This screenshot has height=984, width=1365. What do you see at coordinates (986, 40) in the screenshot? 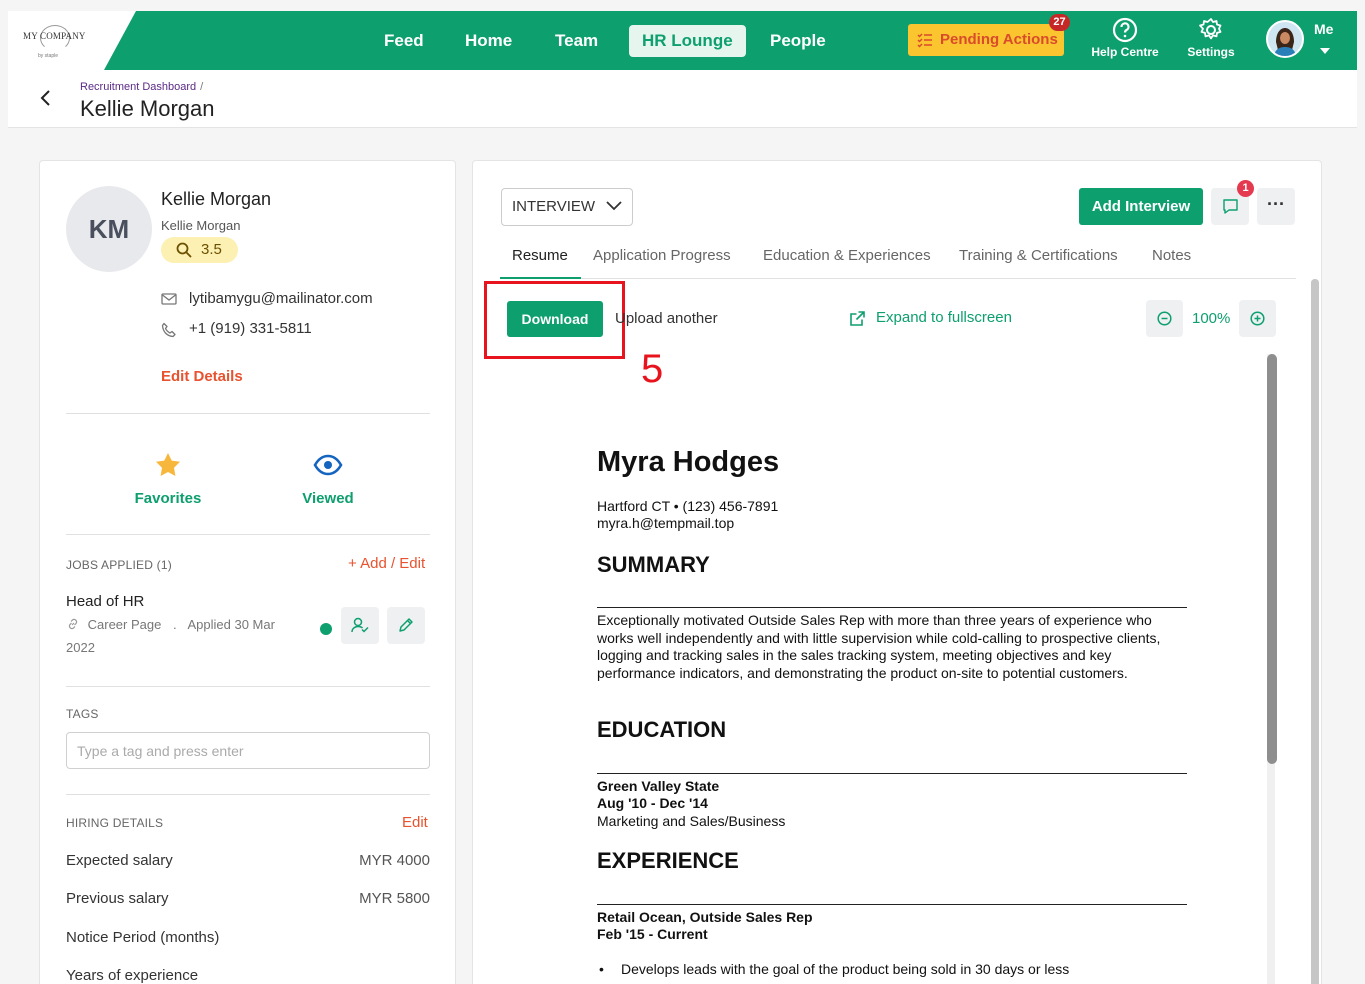
I see `pending-actions-button: Pending Actions` at bounding box center [986, 40].